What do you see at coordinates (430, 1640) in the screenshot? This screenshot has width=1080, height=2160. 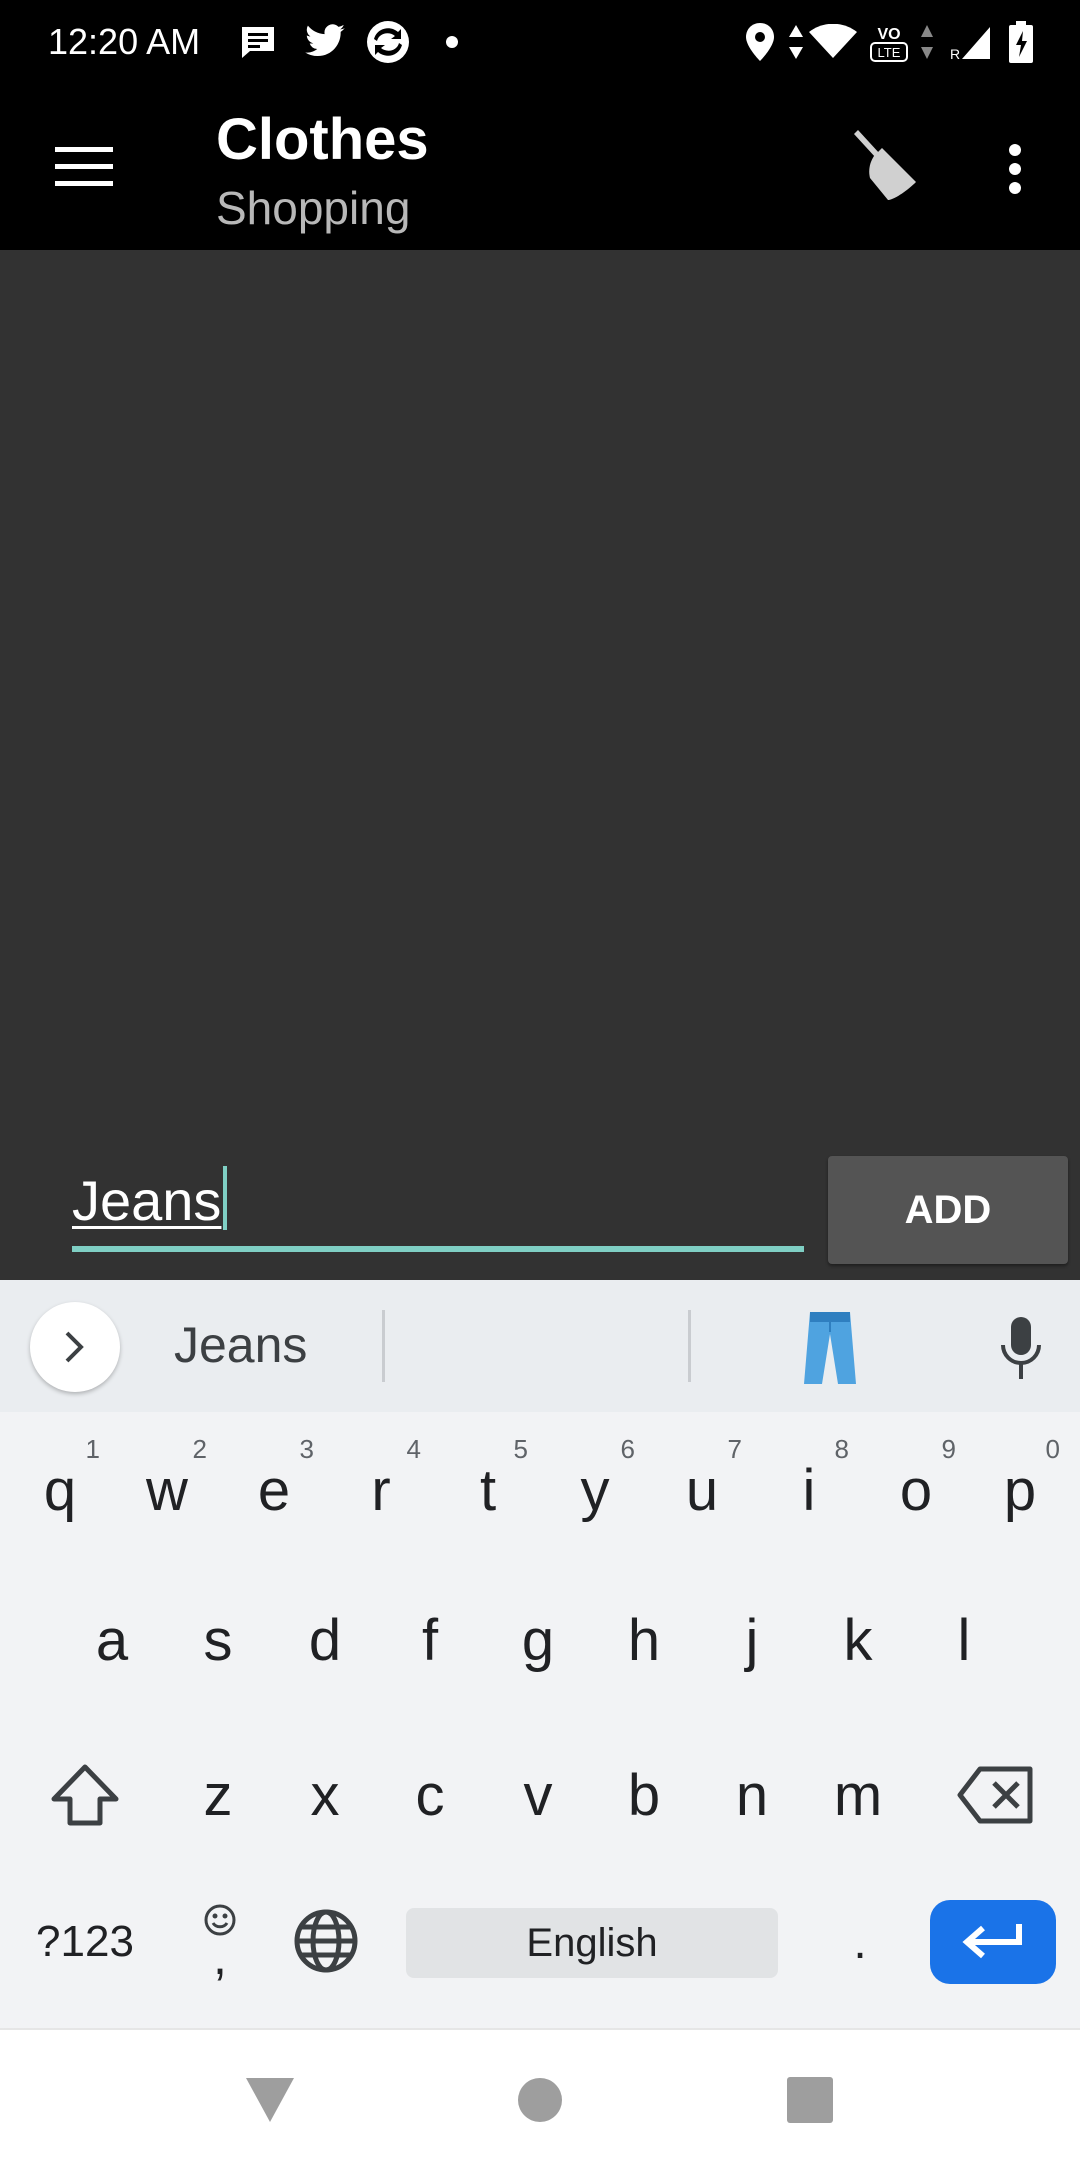 I see `key-f: f` at bounding box center [430, 1640].